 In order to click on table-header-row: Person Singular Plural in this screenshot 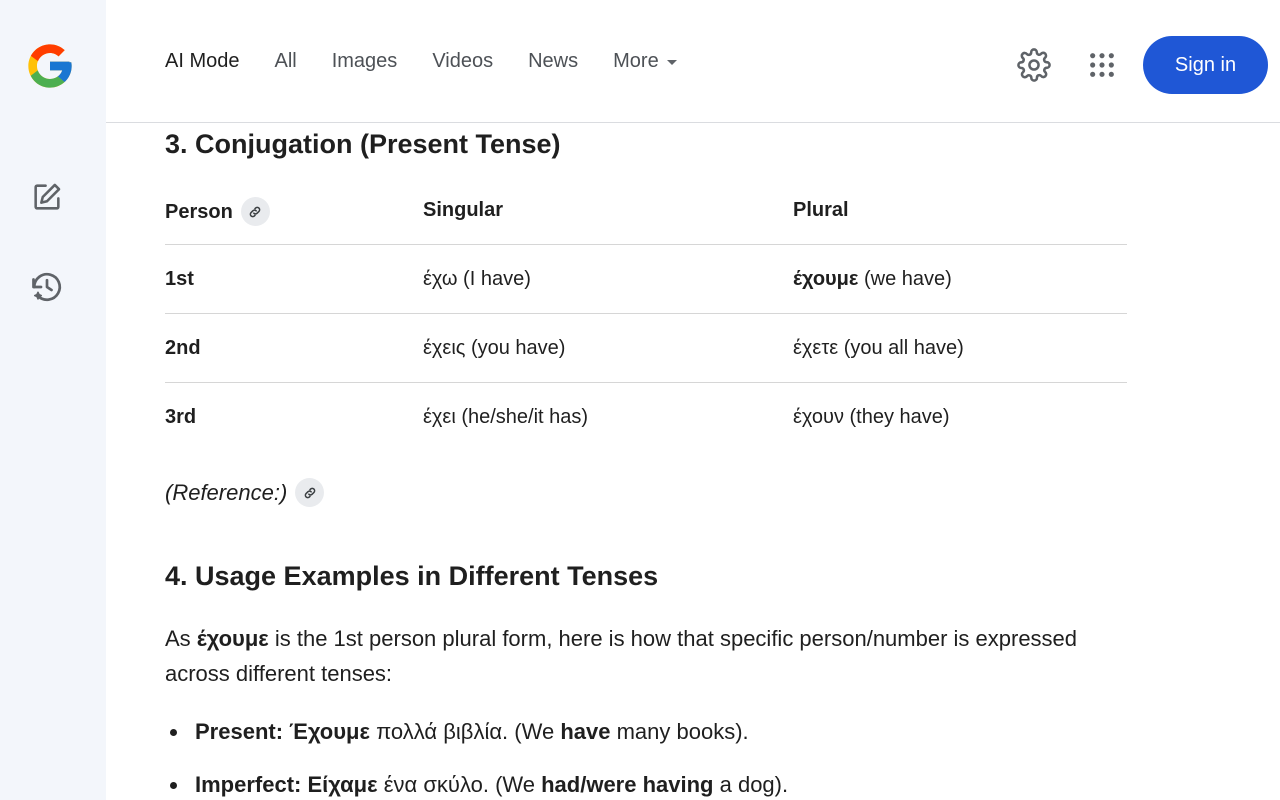, I will do `click(646, 221)`.